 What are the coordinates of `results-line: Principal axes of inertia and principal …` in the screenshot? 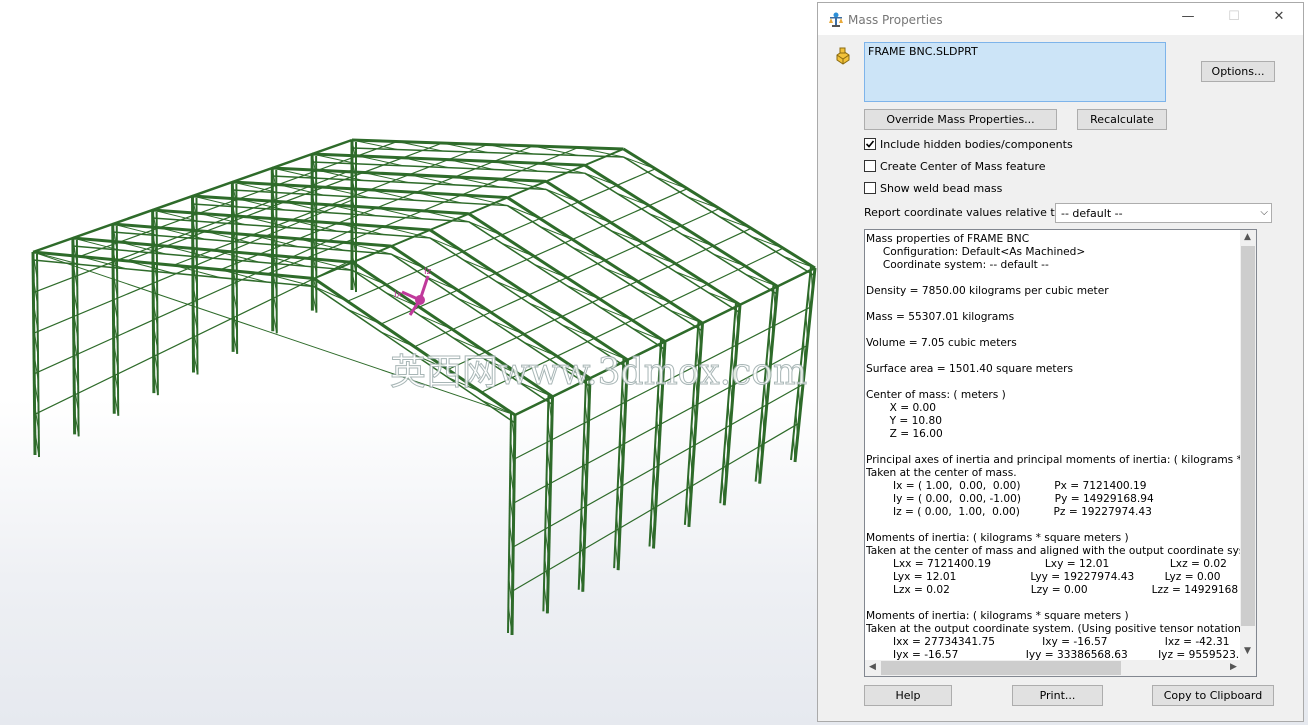 It's located at (1053, 460).